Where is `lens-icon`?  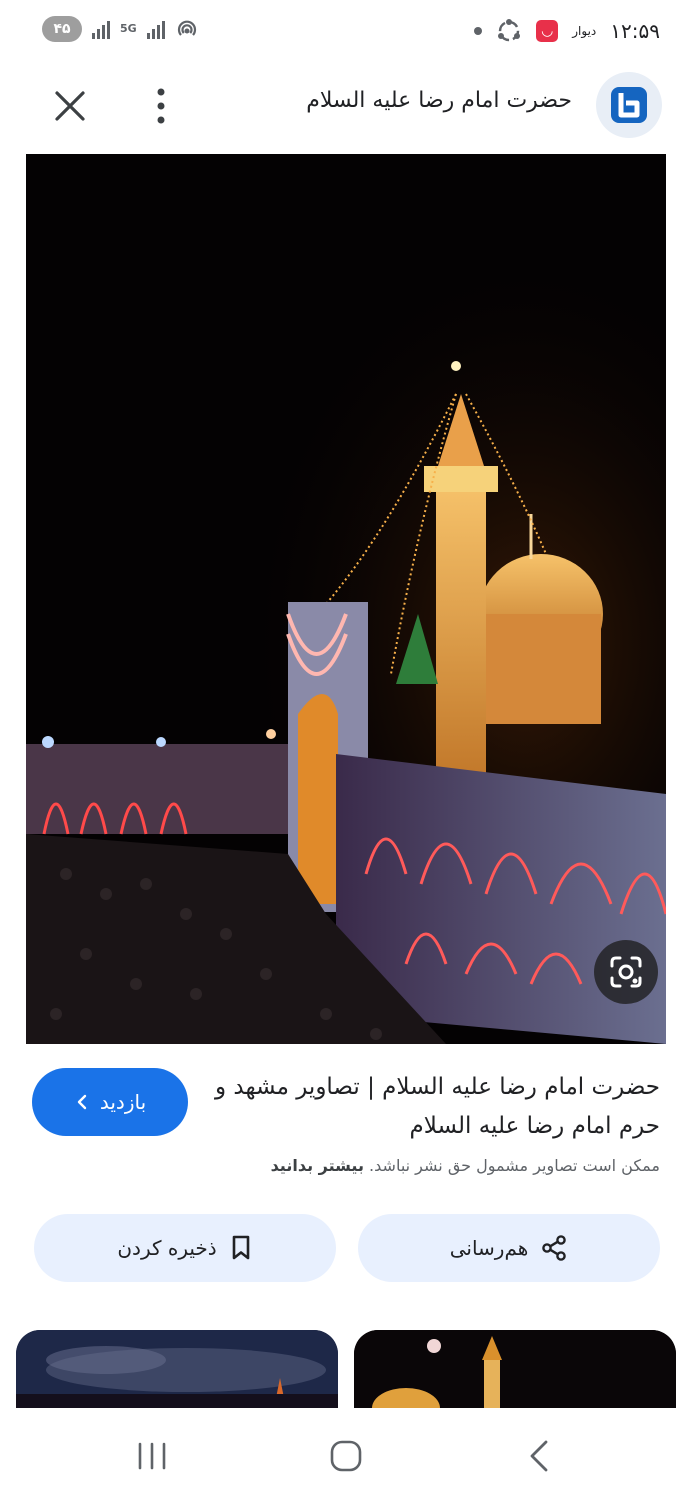 lens-icon is located at coordinates (626, 972).